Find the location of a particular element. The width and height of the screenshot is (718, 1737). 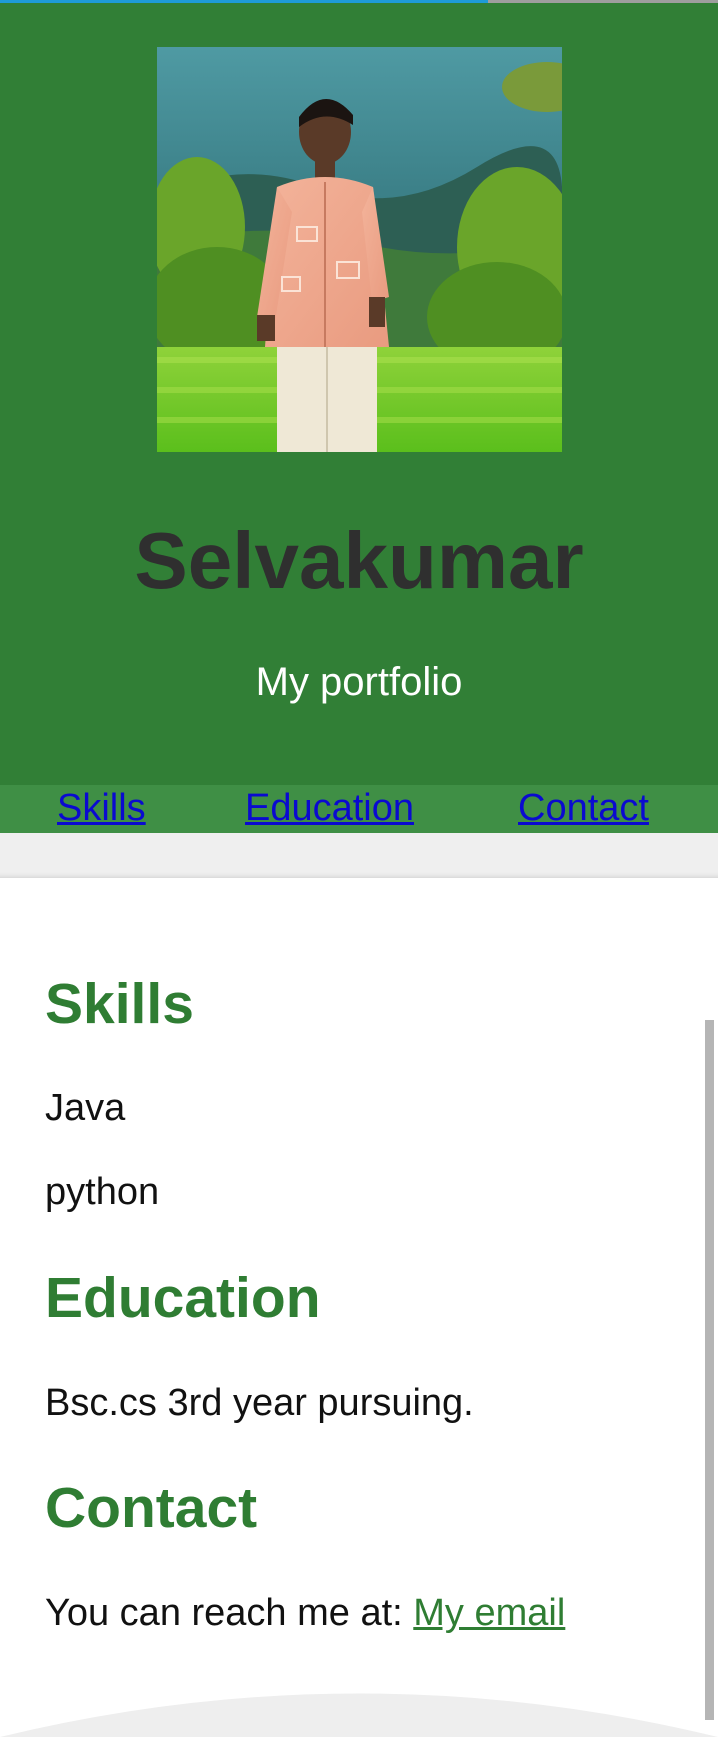

contact-text: You can reach me at: My email is located at coordinates (305, 1613).